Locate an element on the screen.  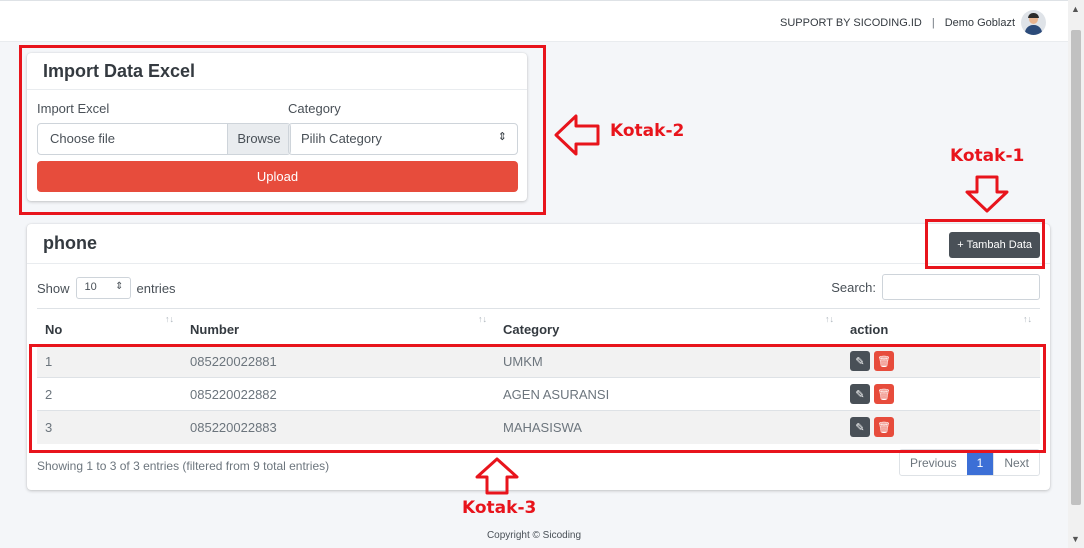
phone-card-header: phone + Tambah Data is located at coordinates (538, 244).